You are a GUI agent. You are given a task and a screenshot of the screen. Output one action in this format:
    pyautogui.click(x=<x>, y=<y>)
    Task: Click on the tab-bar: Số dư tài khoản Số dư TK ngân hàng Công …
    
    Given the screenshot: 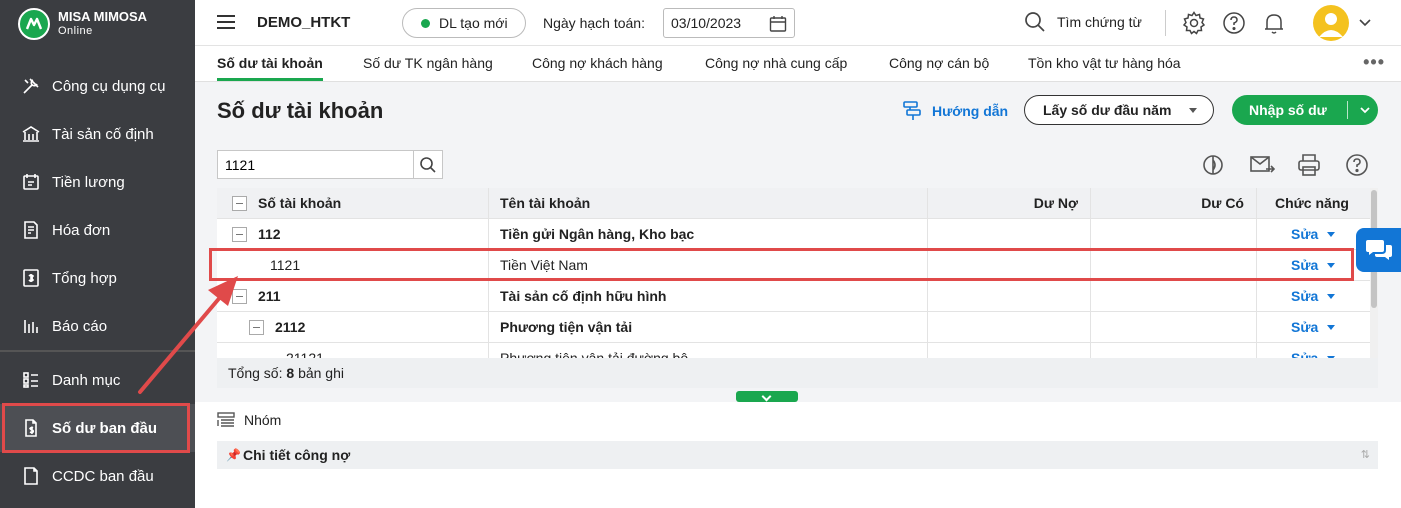 What is the action you would take?
    pyautogui.click(x=798, y=64)
    